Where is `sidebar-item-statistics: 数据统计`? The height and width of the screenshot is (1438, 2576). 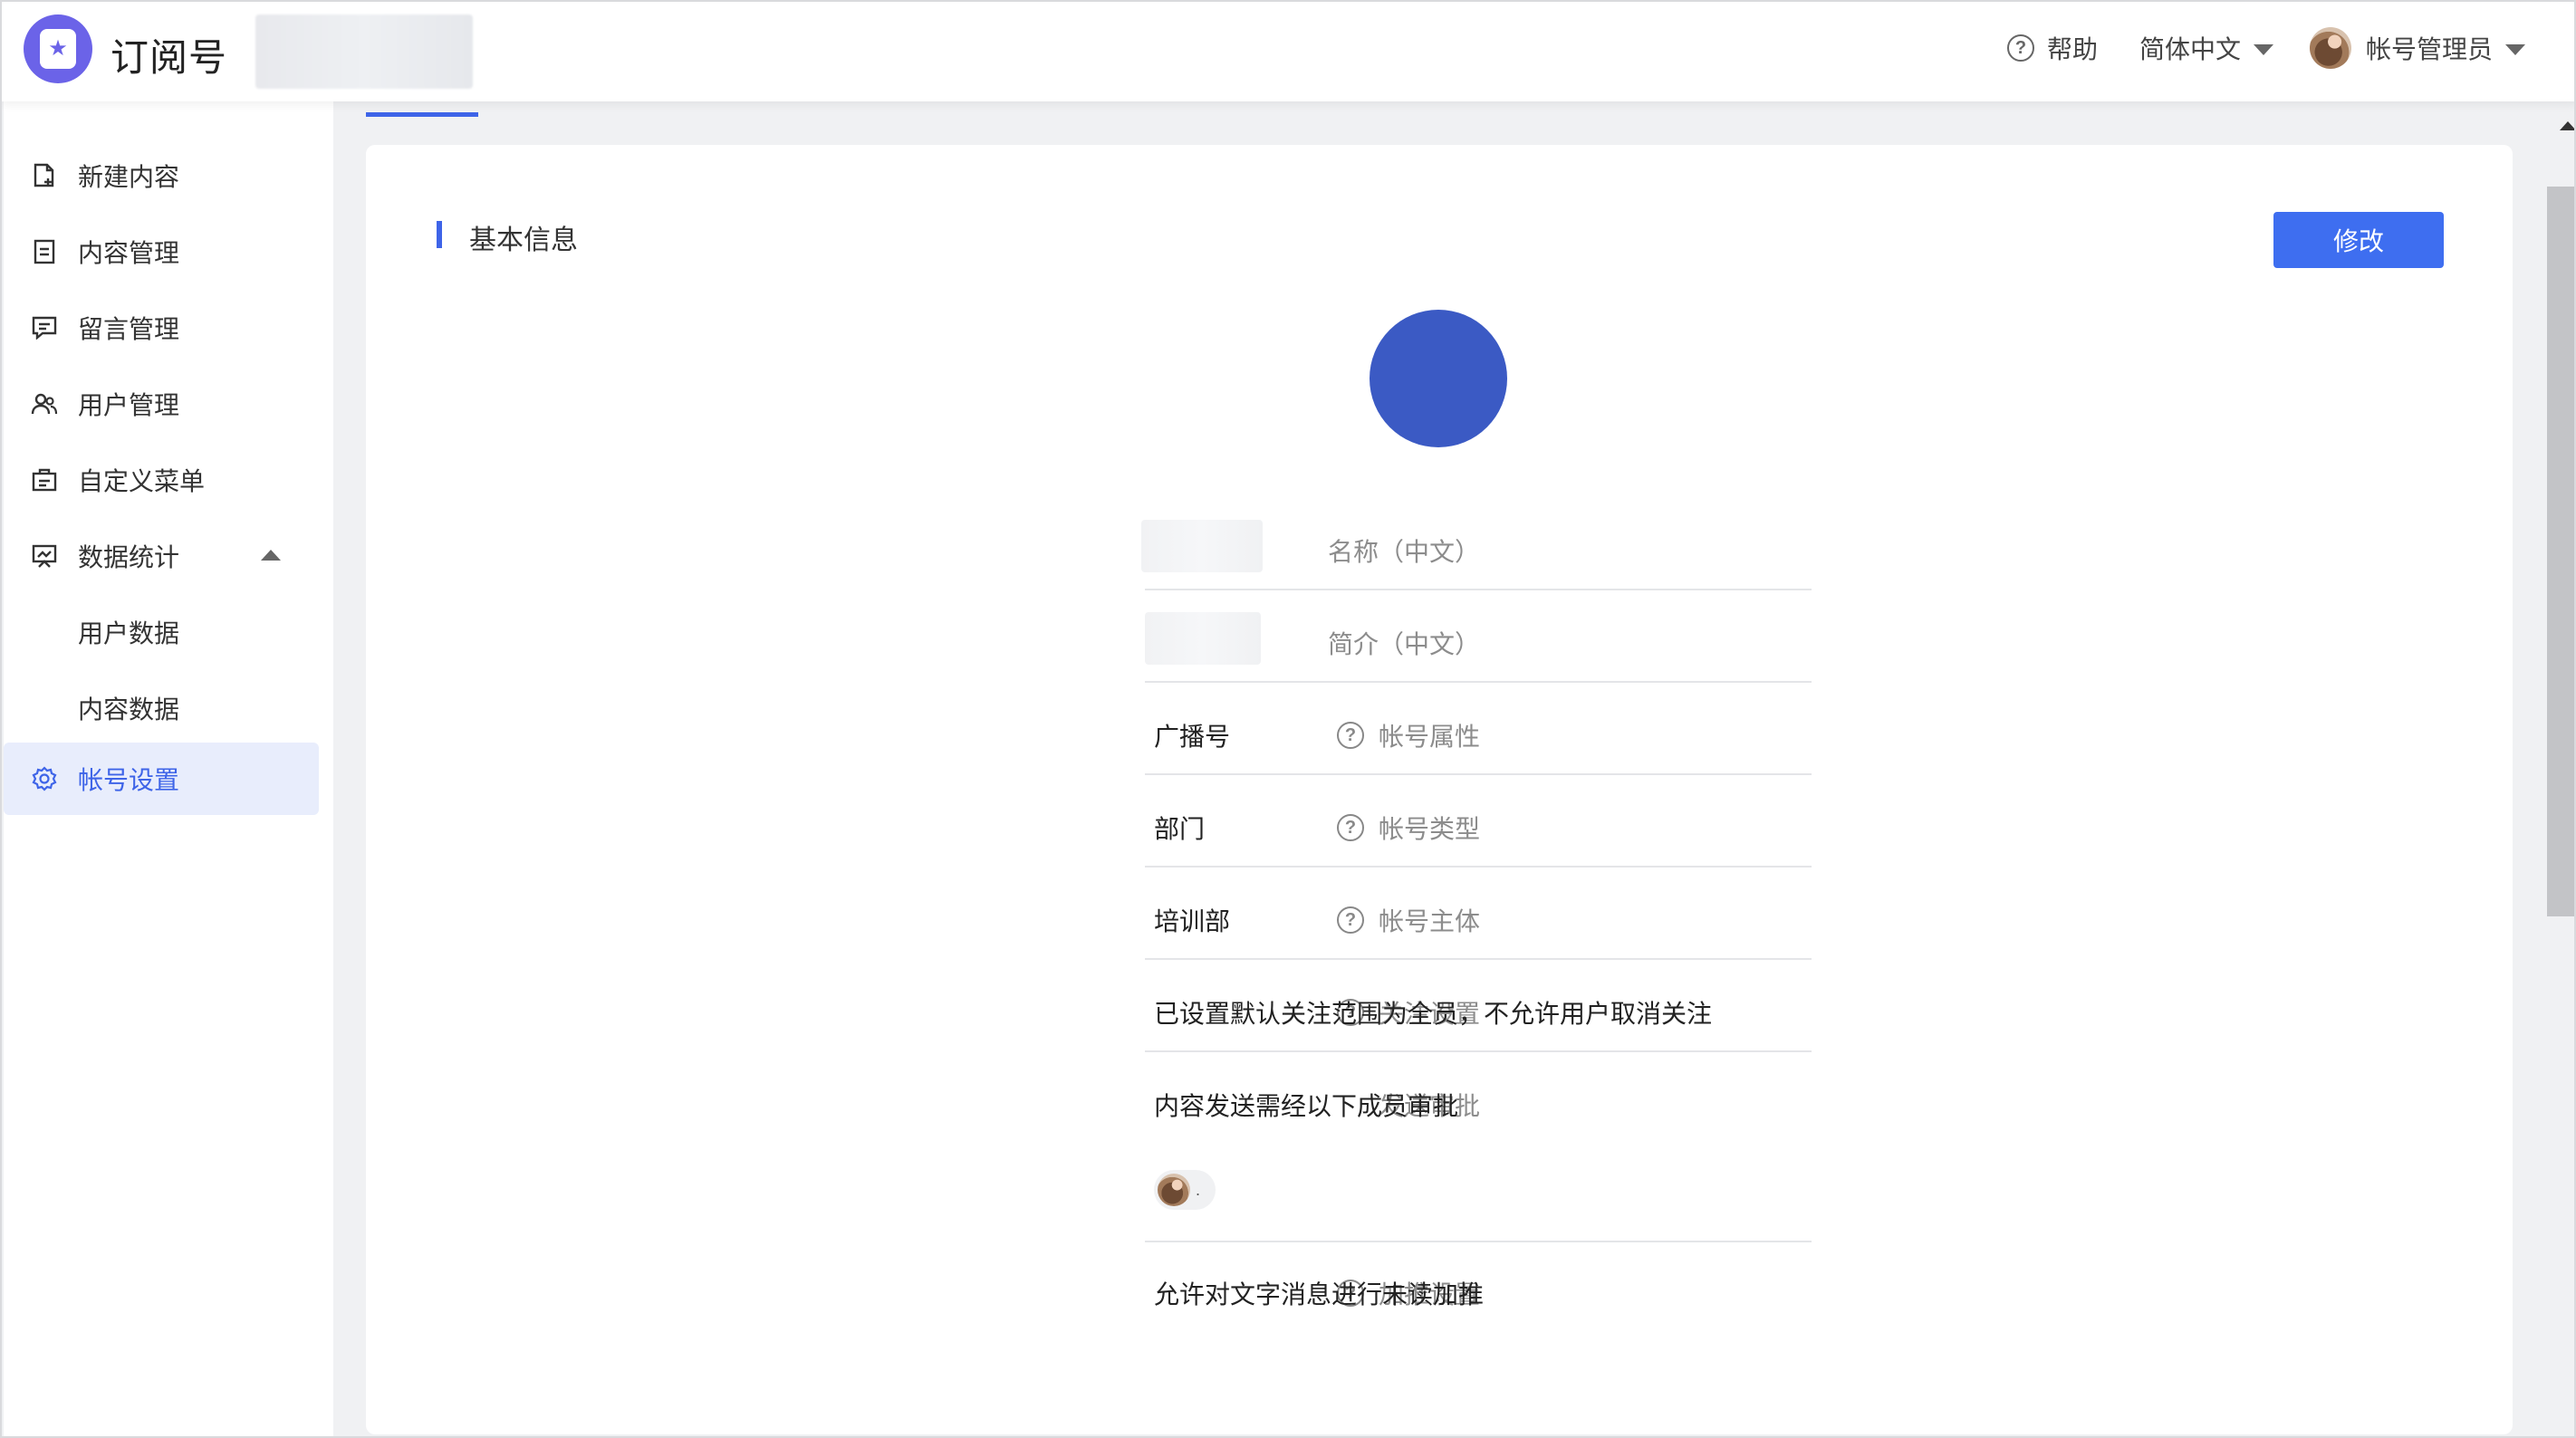
sidebar-item-statistics: 数据统计 is located at coordinates (161, 556).